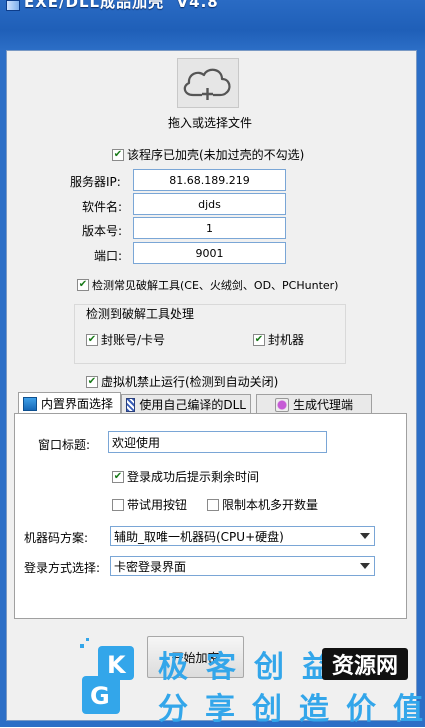  Describe the element at coordinates (56, 538) in the screenshot. I see `machine-code-label: 机器码方案:` at that location.